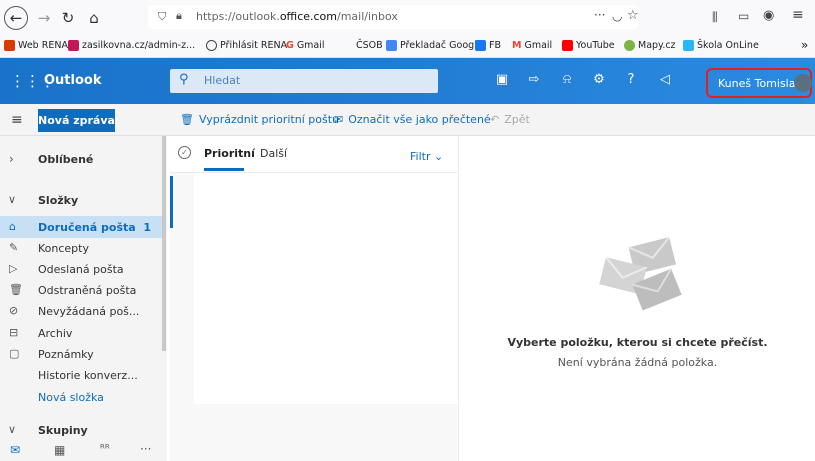 The width and height of the screenshot is (815, 461). I want to click on empty-focused-label: Vyprázdnit prioritní poštu, so click(268, 119).